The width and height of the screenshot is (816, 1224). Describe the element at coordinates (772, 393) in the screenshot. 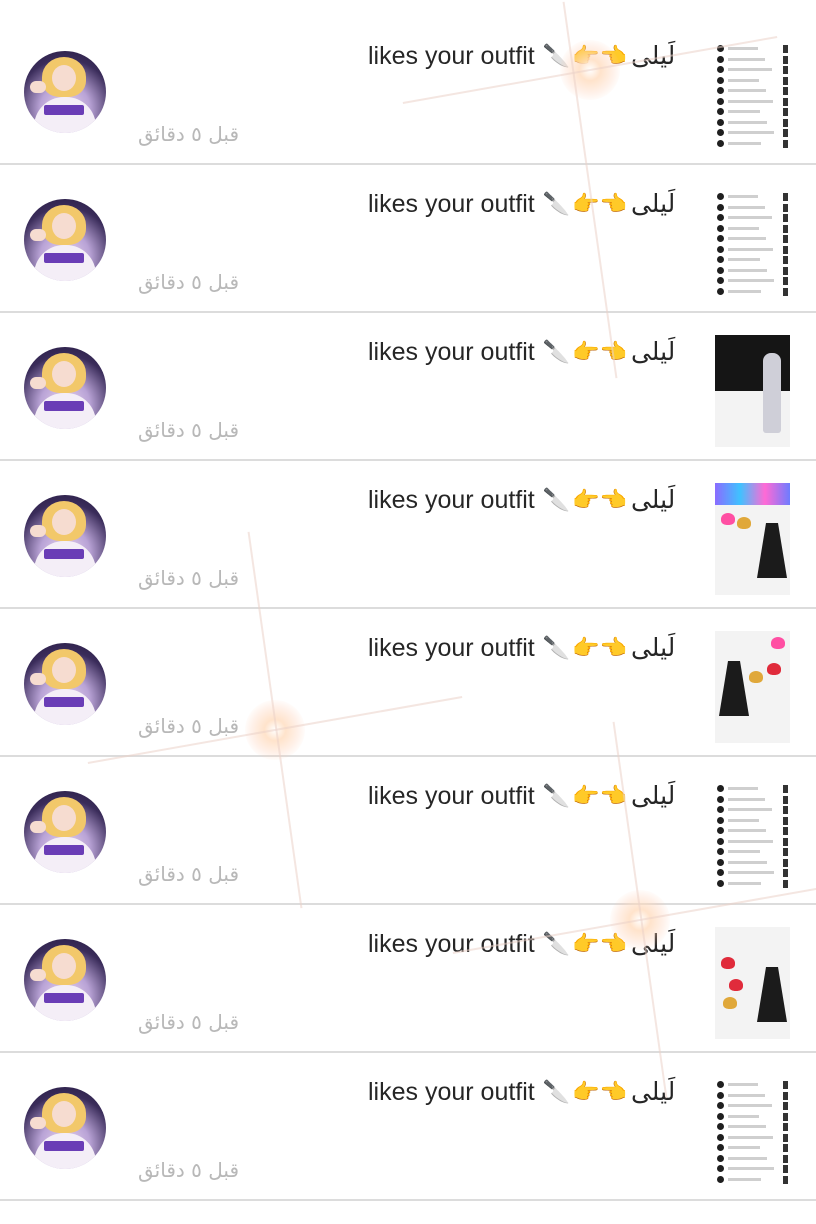

I see `thumb-figure` at that location.